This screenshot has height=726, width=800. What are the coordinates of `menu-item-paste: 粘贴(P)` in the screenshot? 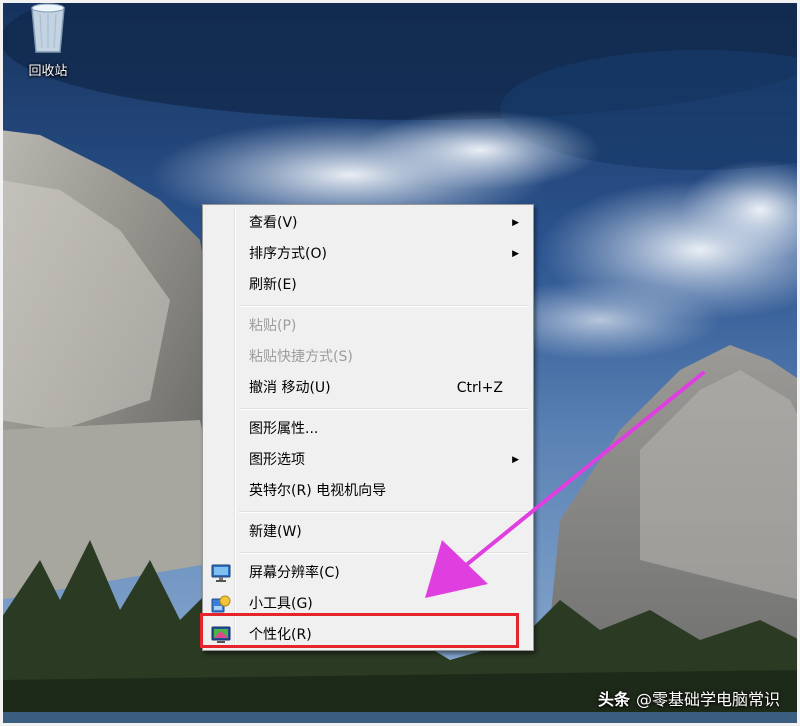 It's located at (368, 326).